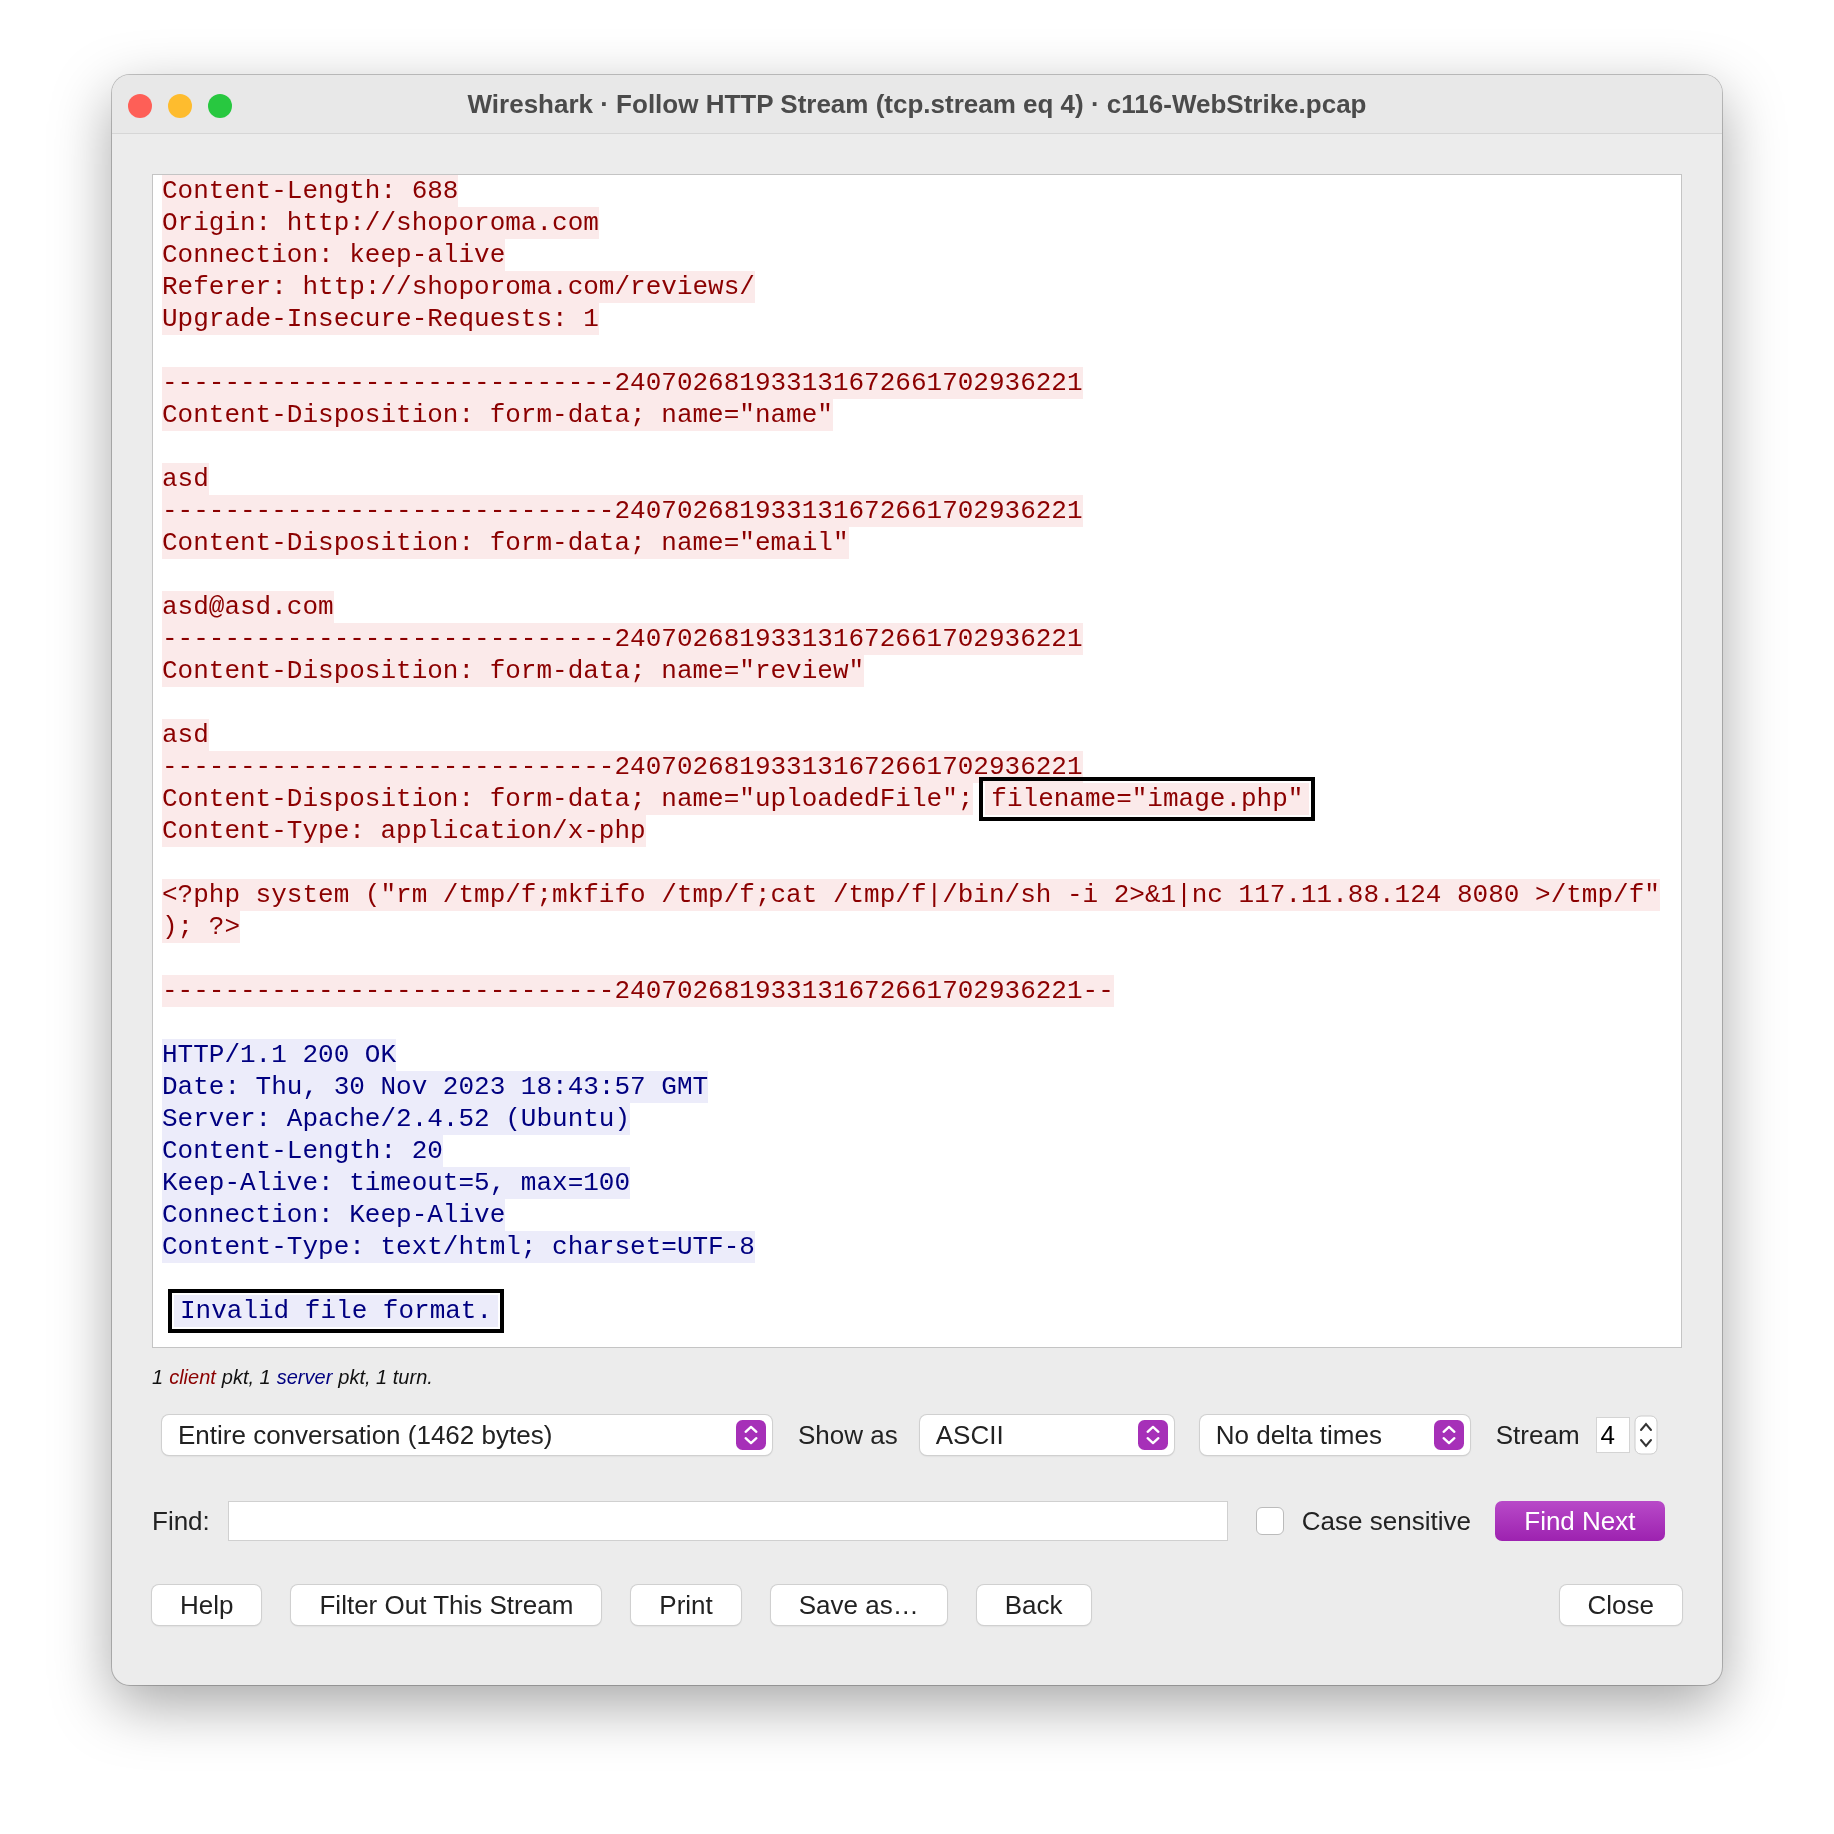 This screenshot has width=1834, height=1834. I want to click on case-sensitive-checkbox, so click(1269, 1521).